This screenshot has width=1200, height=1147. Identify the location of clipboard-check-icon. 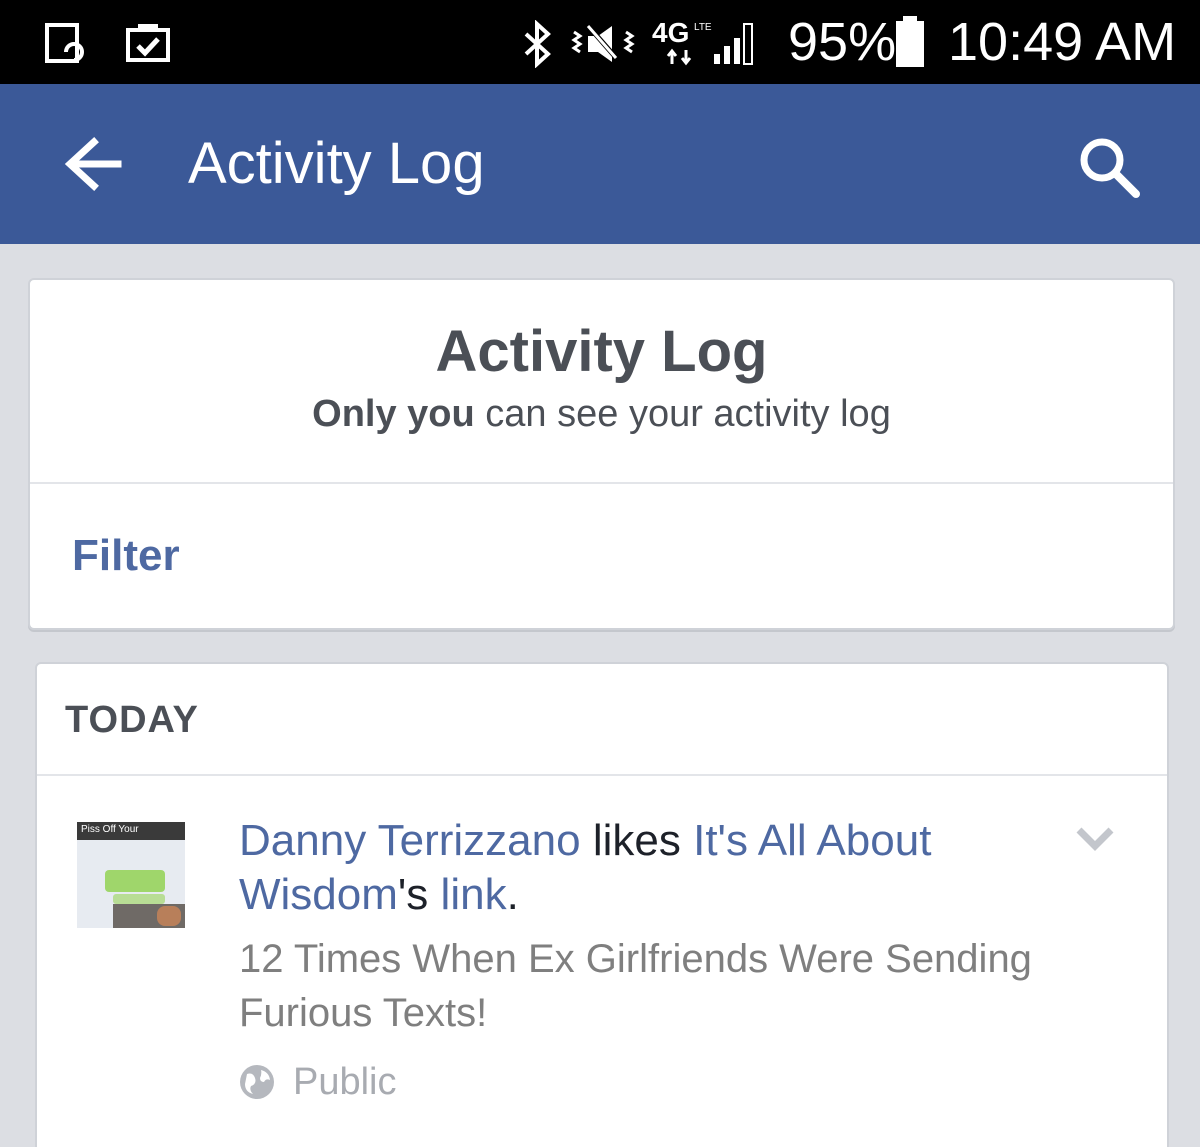
(148, 43).